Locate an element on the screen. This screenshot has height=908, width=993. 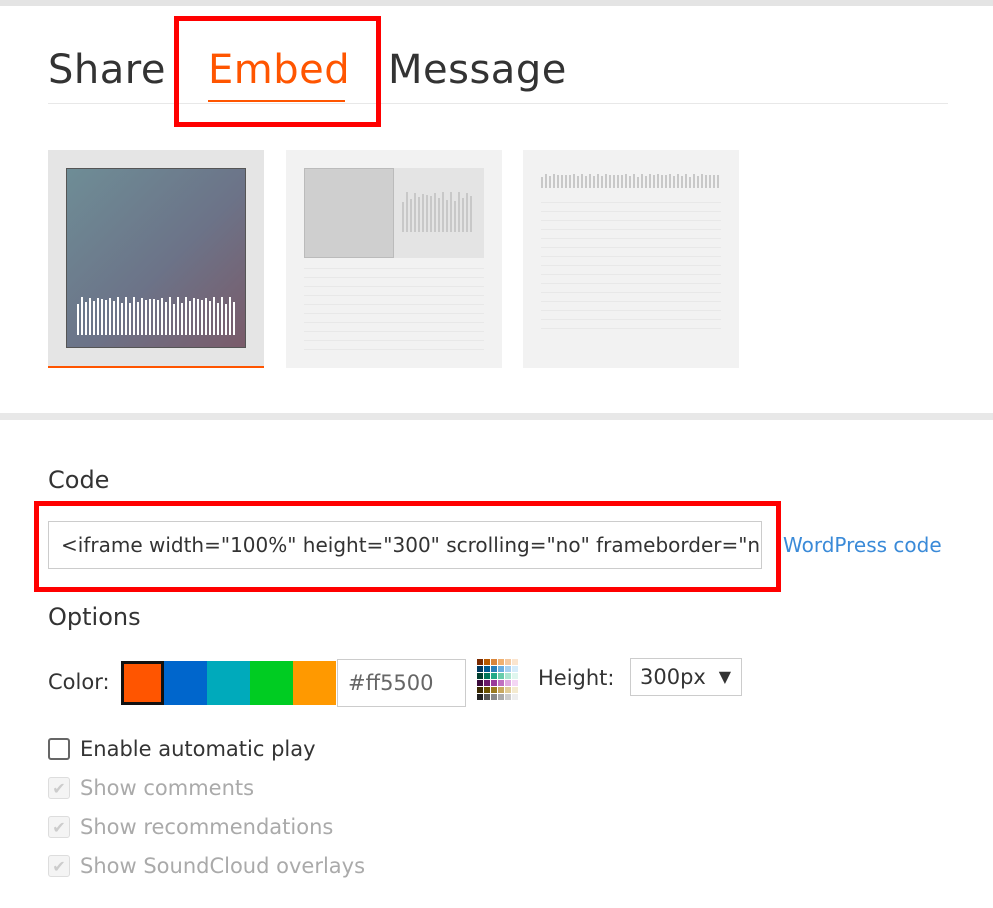
artwork-preview is located at coordinates (156, 258).